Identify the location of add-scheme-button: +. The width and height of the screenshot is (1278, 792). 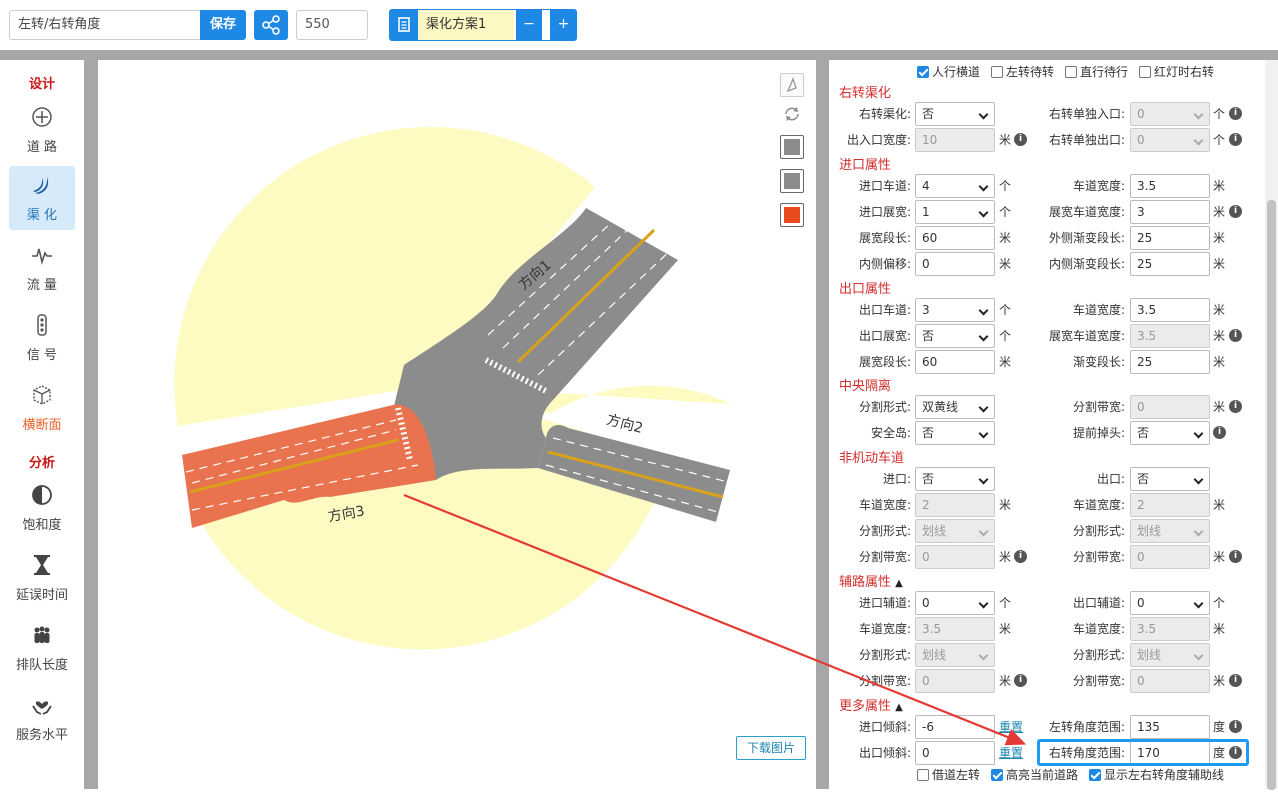
(563, 25).